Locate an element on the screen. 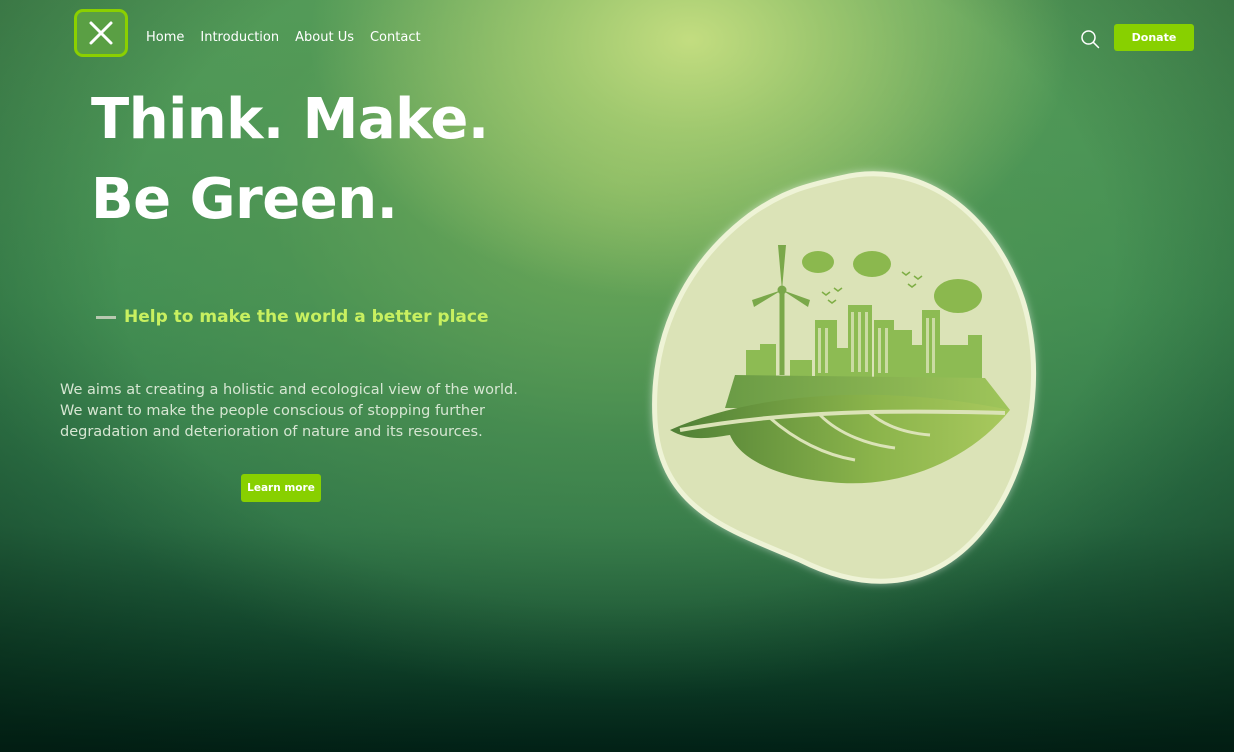 The image size is (1234, 752). close-x-icon is located at coordinates (101, 33).